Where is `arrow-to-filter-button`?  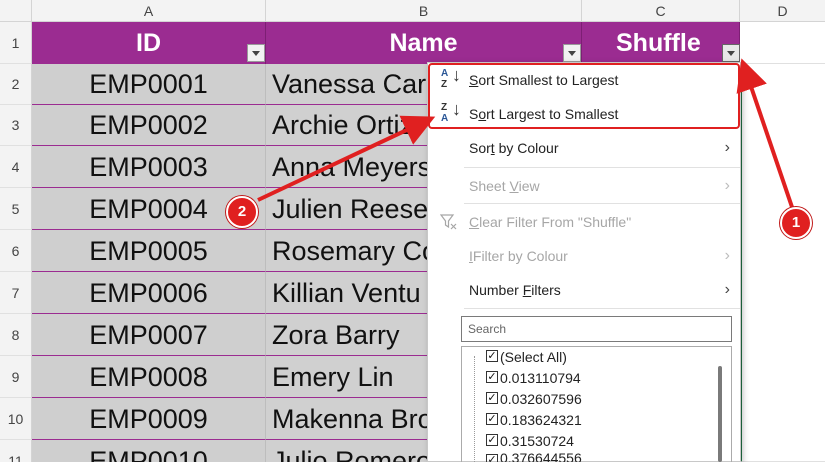 arrow-to-filter-button is located at coordinates (765, 134).